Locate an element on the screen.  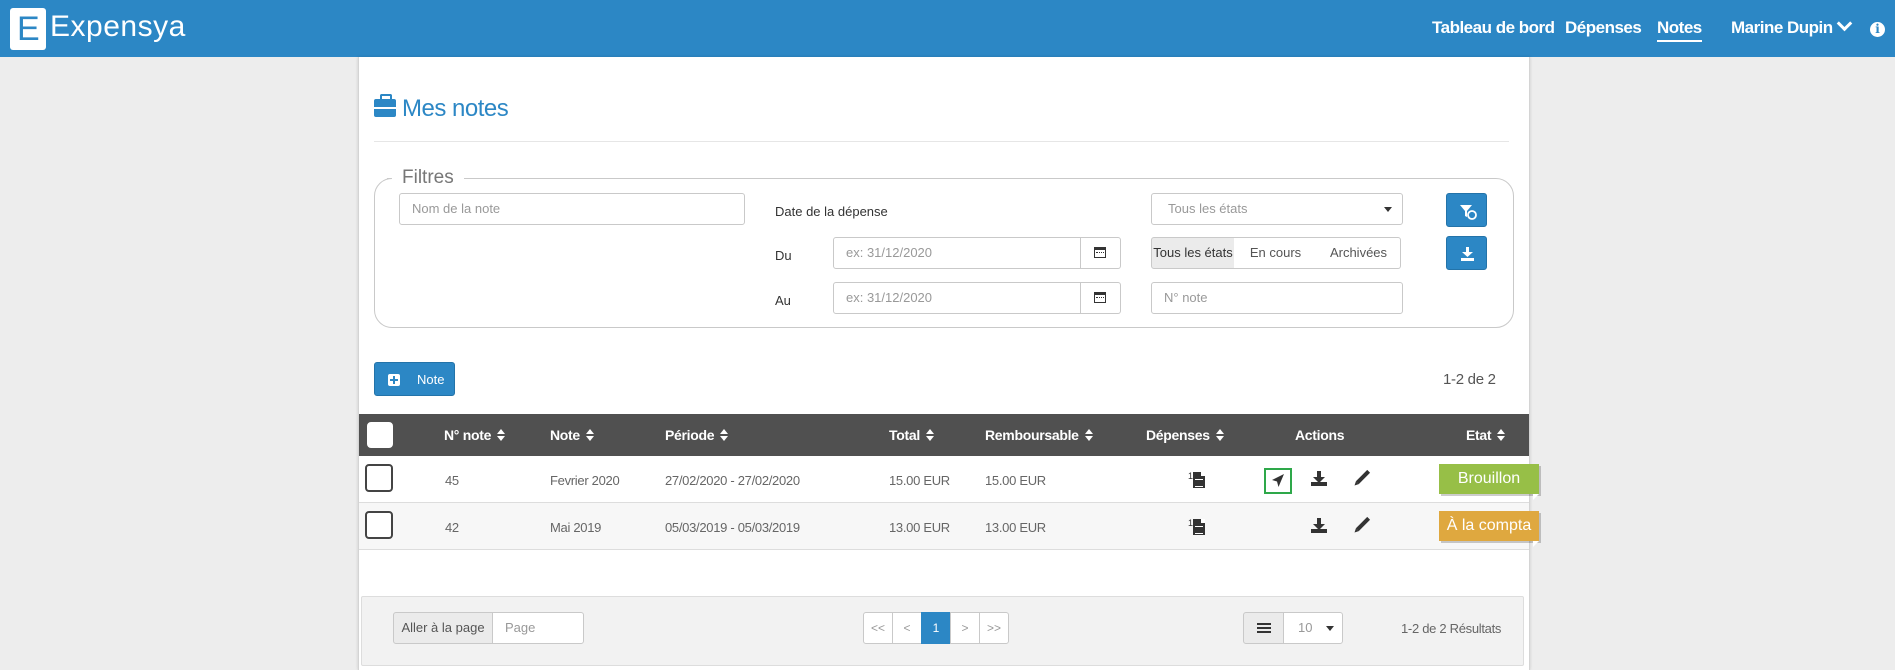
row-total: 15.00 EUR is located at coordinates (919, 480).